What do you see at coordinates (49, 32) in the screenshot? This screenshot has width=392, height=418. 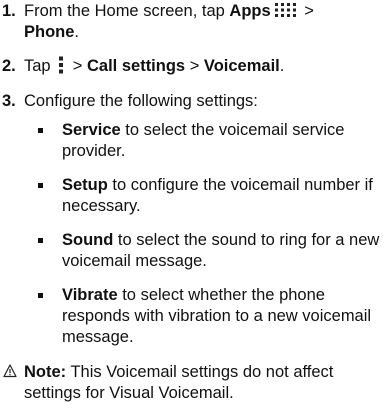 I see `phone-label: Phone` at bounding box center [49, 32].